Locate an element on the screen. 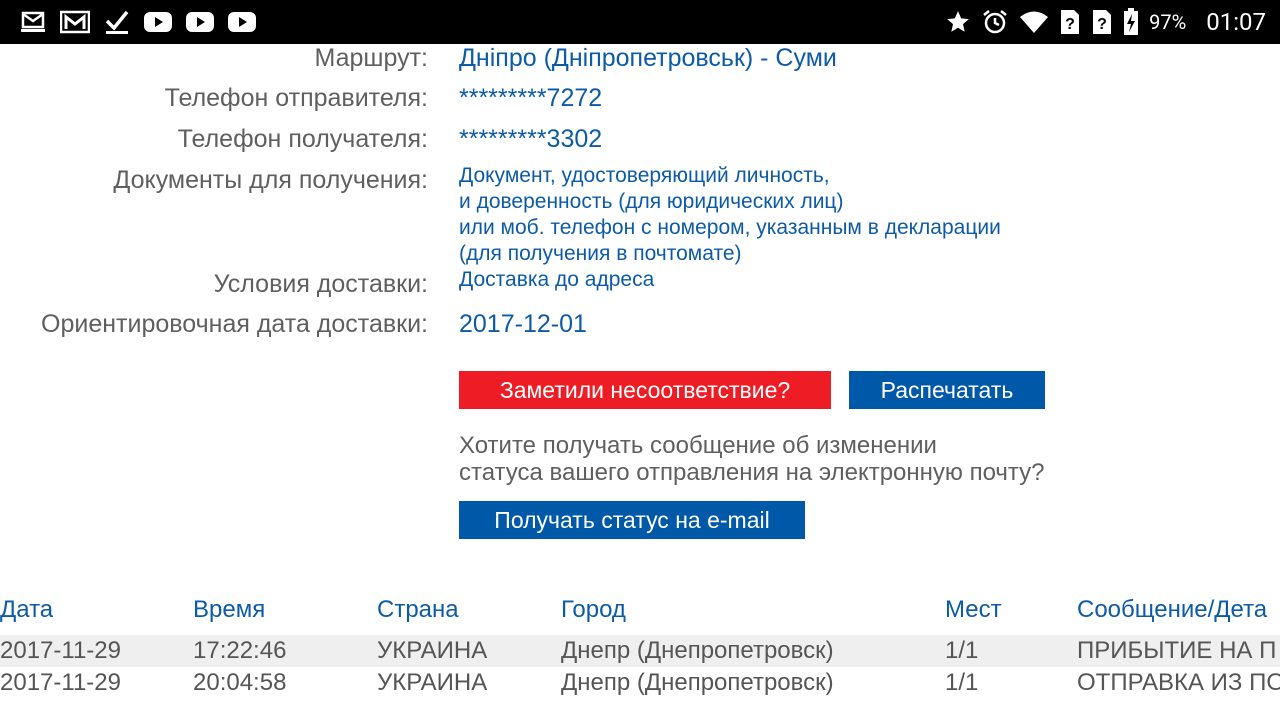 This screenshot has height=720, width=1280. documents-line: и доверенность (для юридических лиц) is located at coordinates (651, 201).